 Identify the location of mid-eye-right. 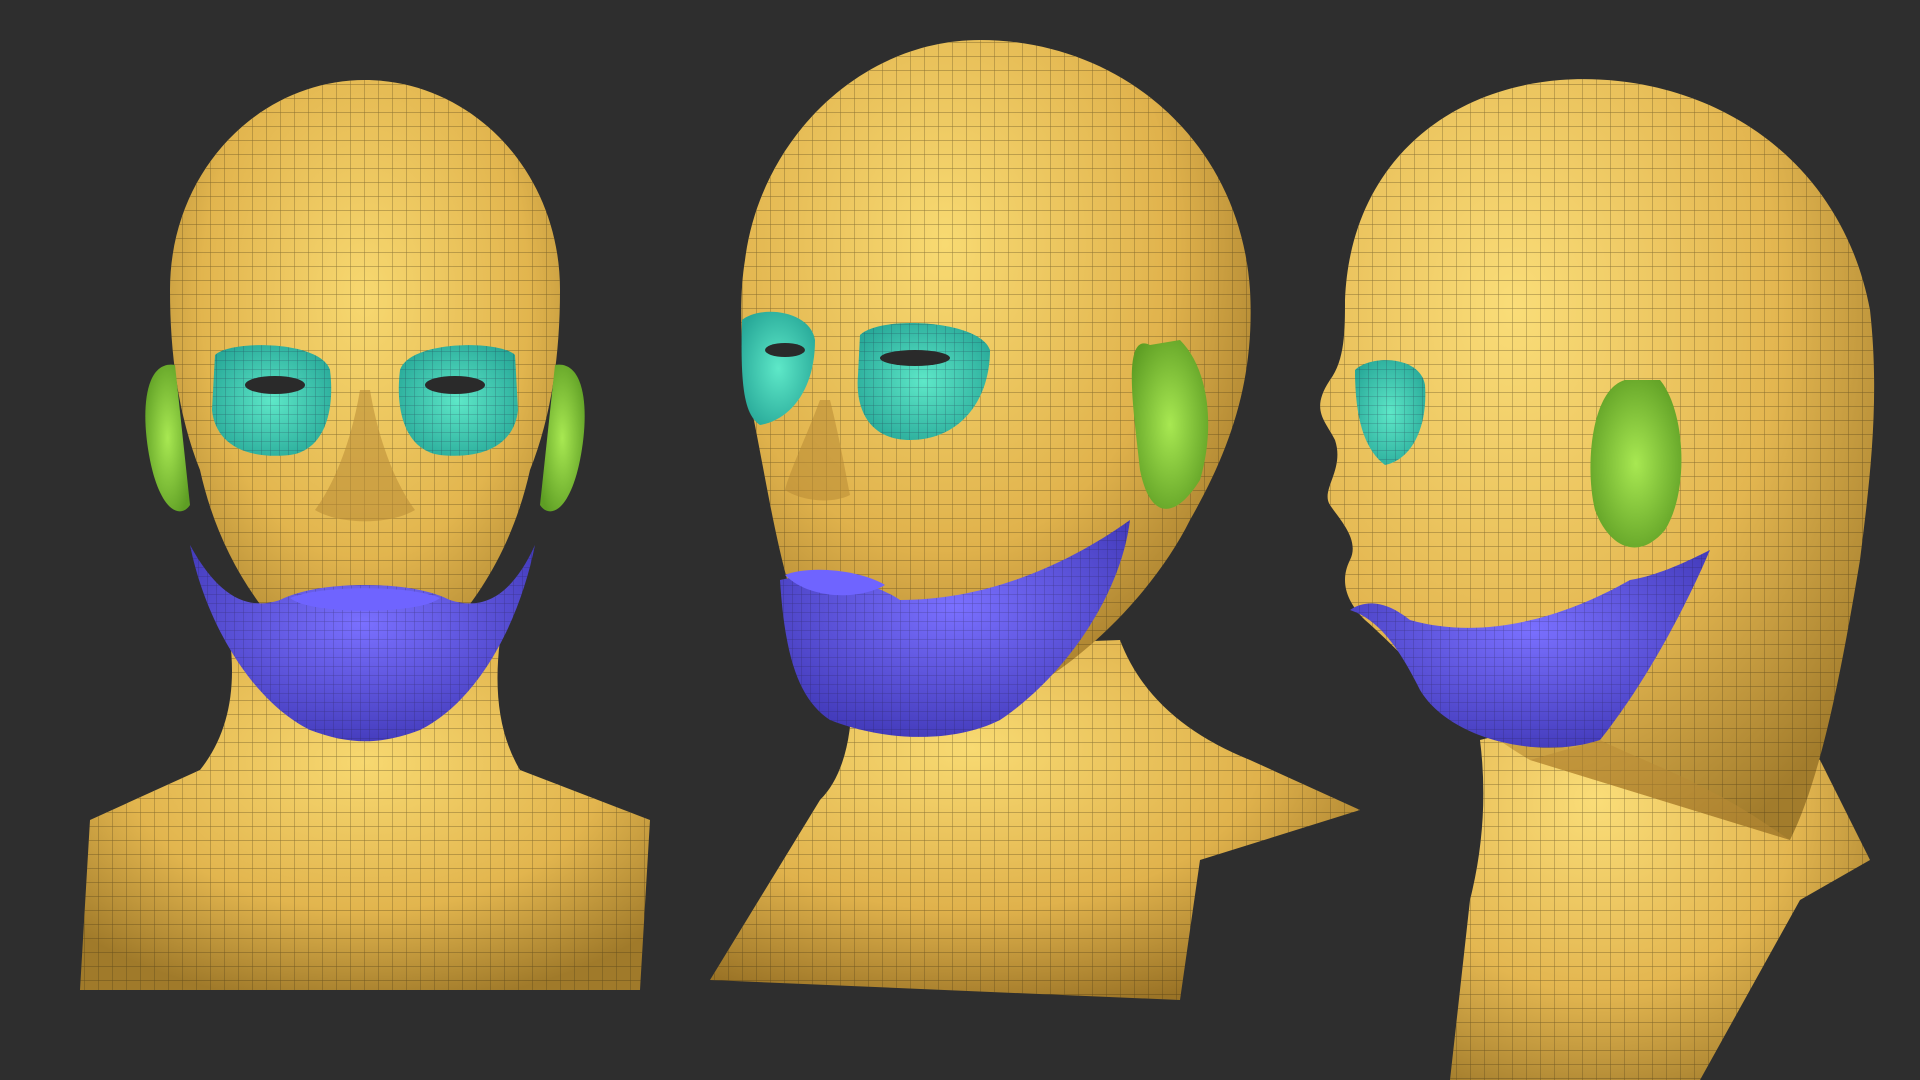
(915, 358).